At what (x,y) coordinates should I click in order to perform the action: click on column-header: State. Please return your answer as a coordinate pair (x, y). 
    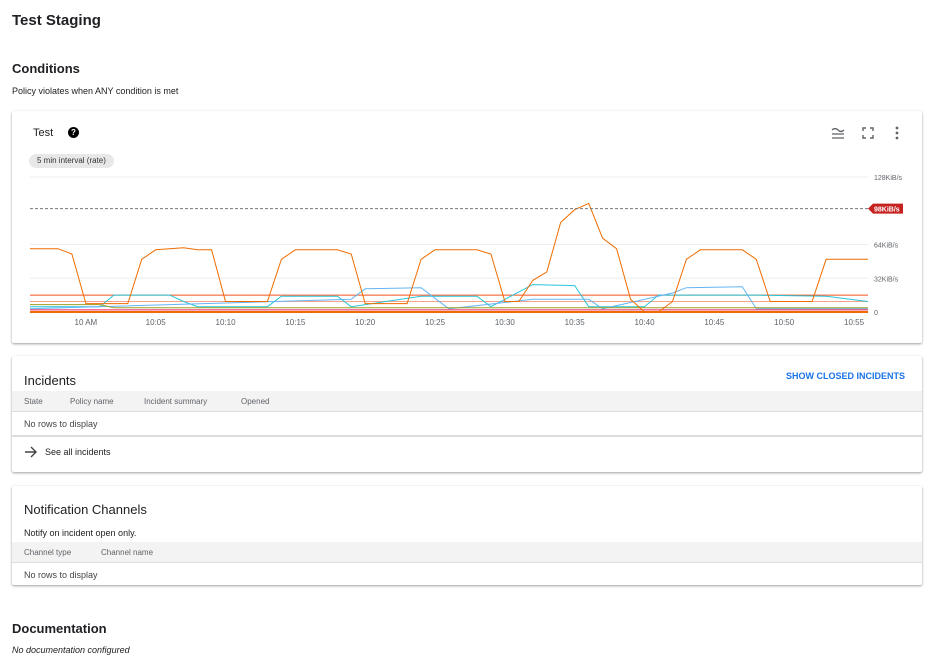
    Looking at the image, I should click on (33, 401).